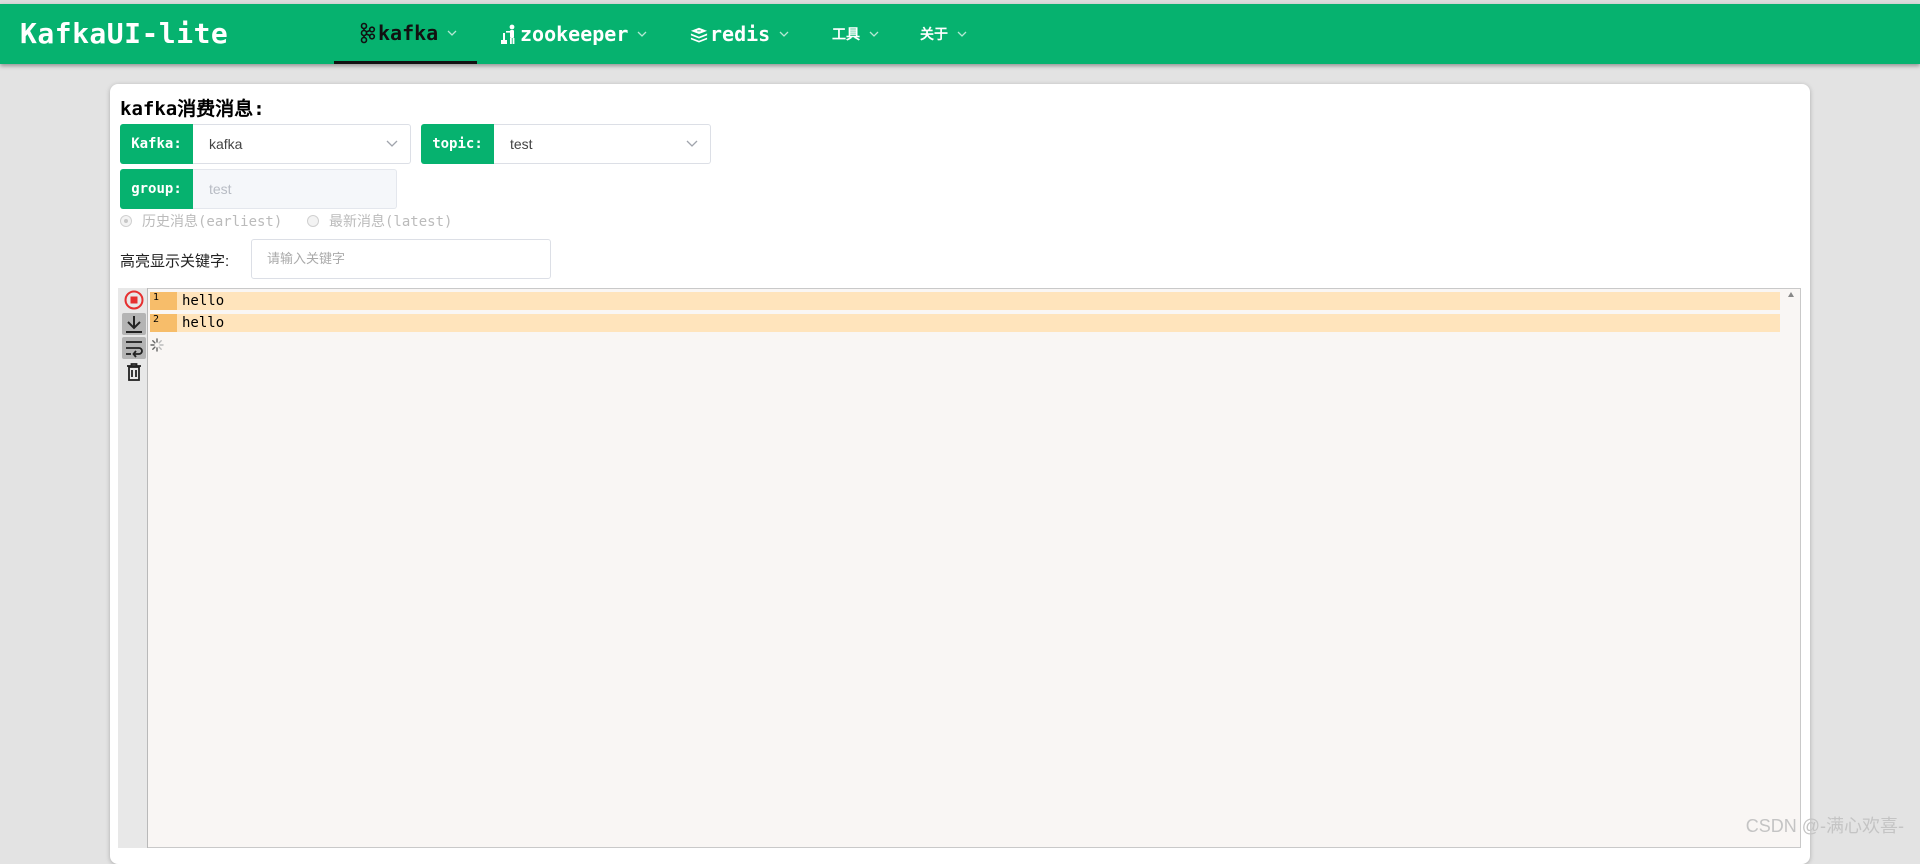 The image size is (1920, 864). I want to click on radio-earliest: 历史消息(earliest), so click(201, 221).